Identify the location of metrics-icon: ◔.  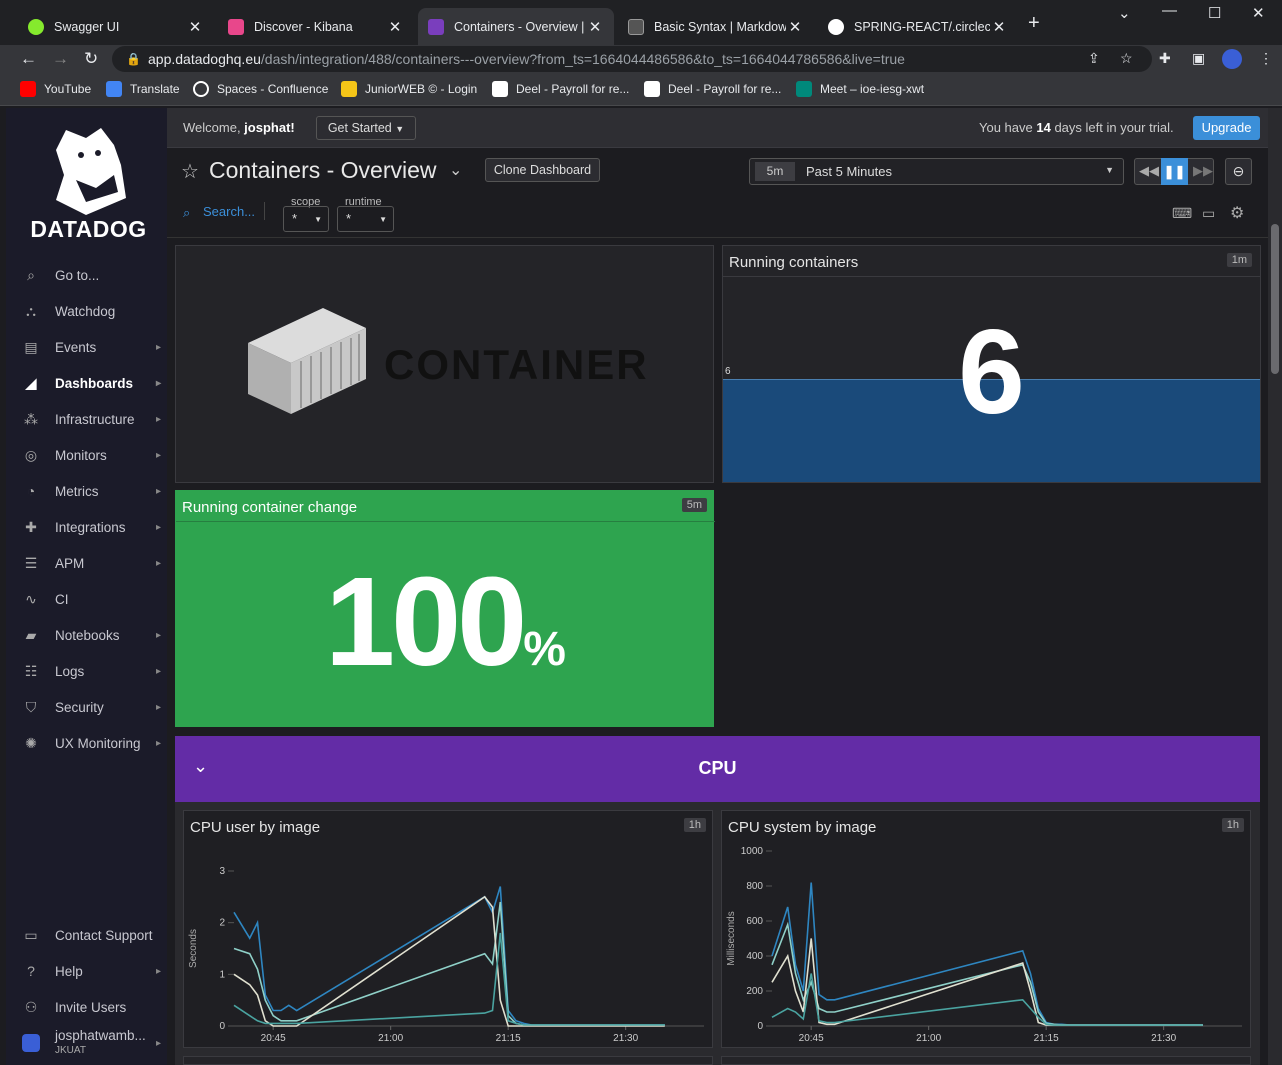
(31, 491).